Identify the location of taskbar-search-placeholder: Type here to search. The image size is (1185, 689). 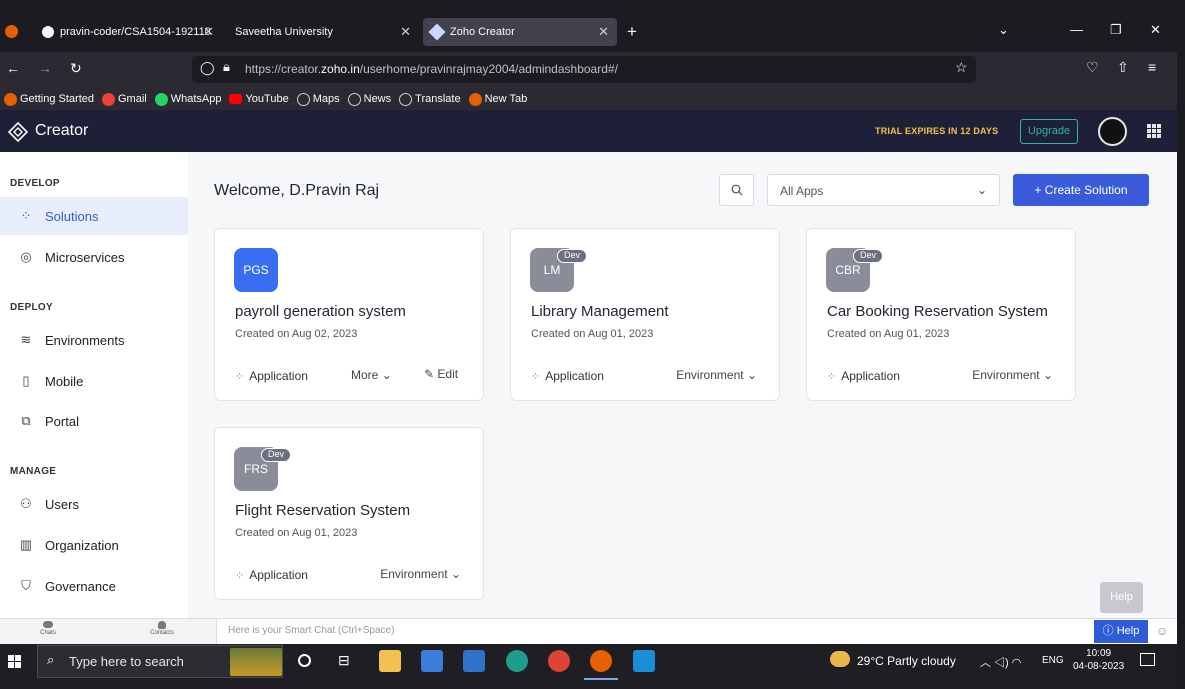
(126, 661).